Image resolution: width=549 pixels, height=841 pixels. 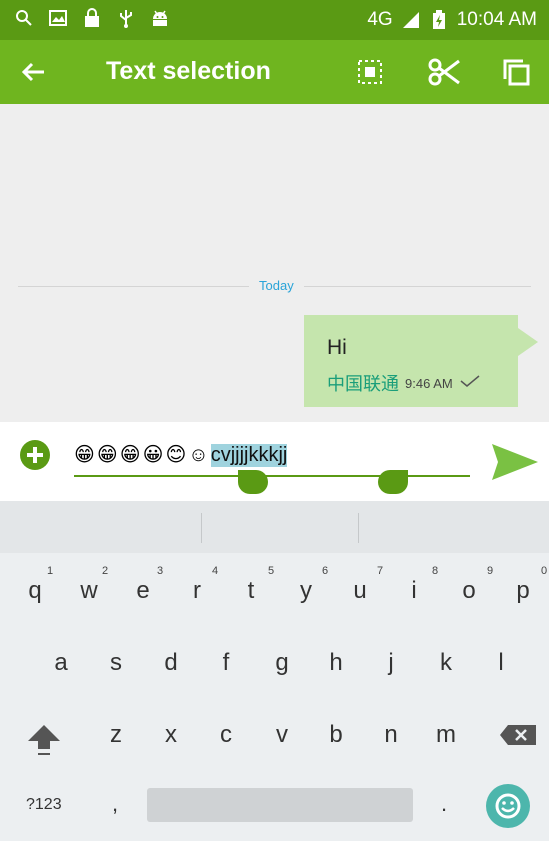 I want to click on message-time: 9:46 AM, so click(x=429, y=383).